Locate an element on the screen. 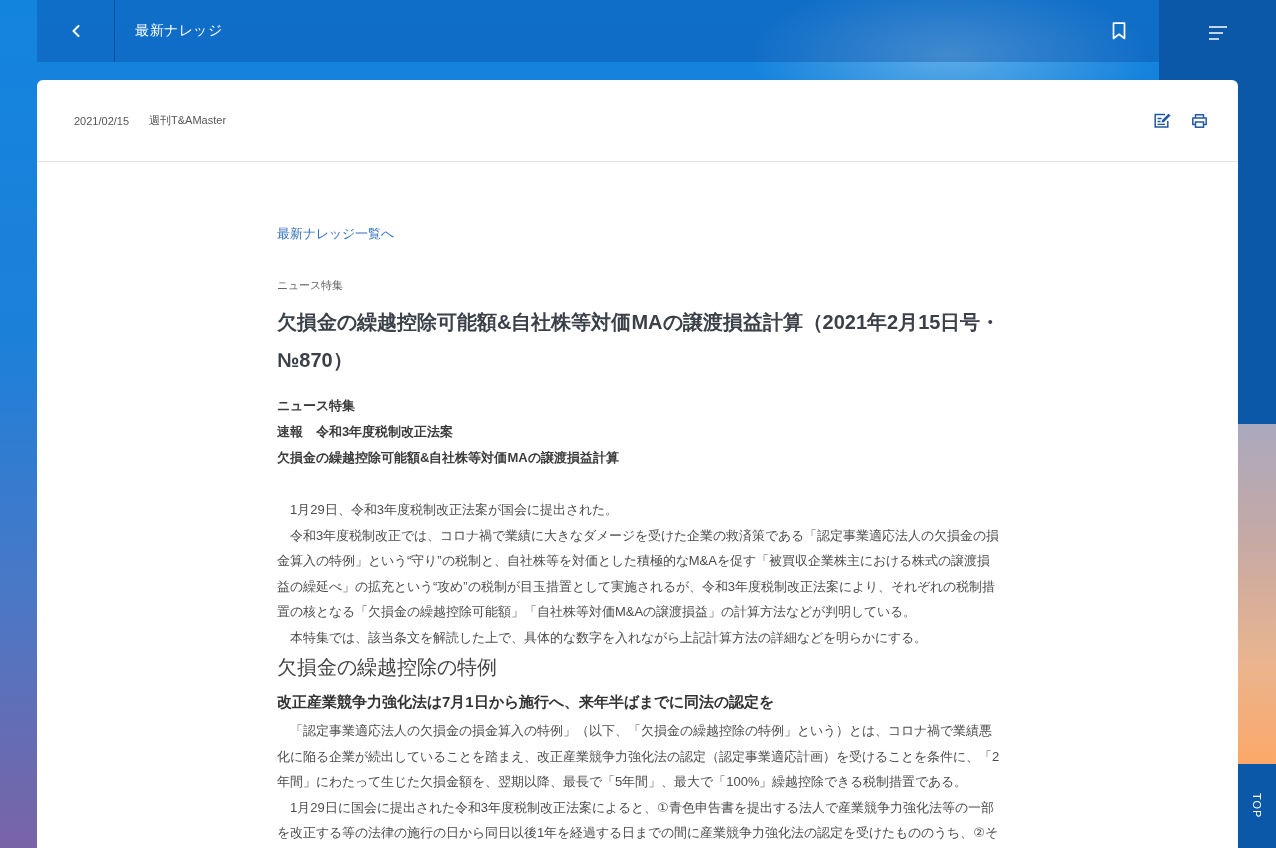 This screenshot has height=848, width=1276. top-button: TOP is located at coordinates (1257, 806).